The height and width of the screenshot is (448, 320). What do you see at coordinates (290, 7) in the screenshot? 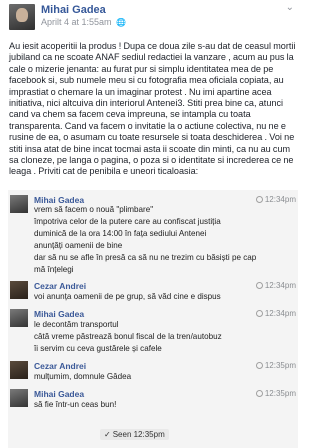
I see `chevron-down-icon: ⌄` at bounding box center [290, 7].